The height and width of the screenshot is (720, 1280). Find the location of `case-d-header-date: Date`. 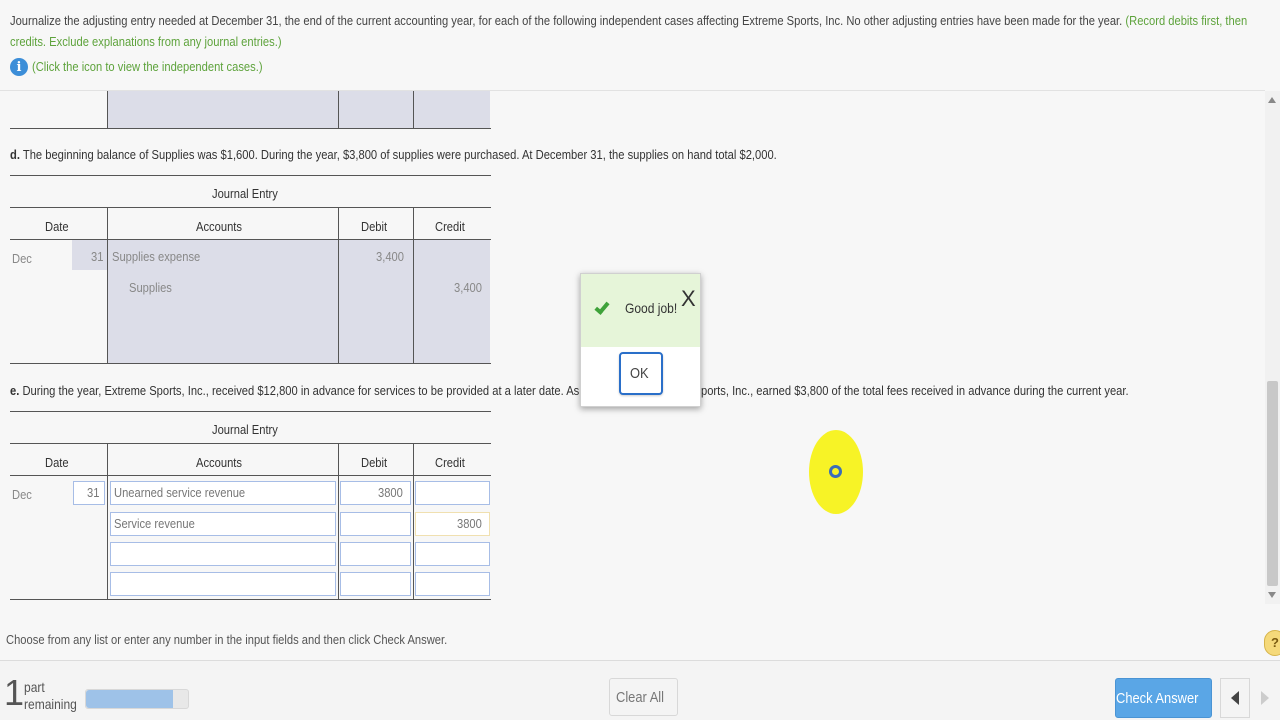

case-d-header-date: Date is located at coordinates (56, 226).